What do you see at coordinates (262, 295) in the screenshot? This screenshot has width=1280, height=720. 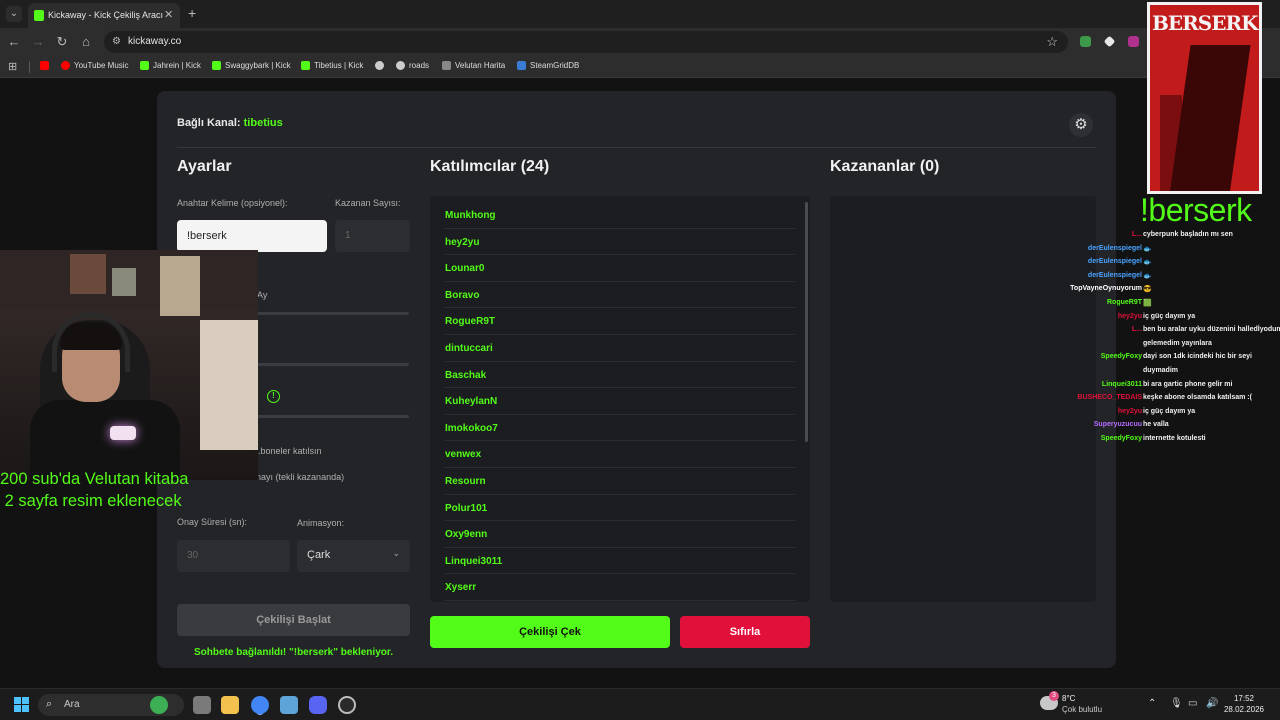 I see `partial-setting-label: Ay` at bounding box center [262, 295].